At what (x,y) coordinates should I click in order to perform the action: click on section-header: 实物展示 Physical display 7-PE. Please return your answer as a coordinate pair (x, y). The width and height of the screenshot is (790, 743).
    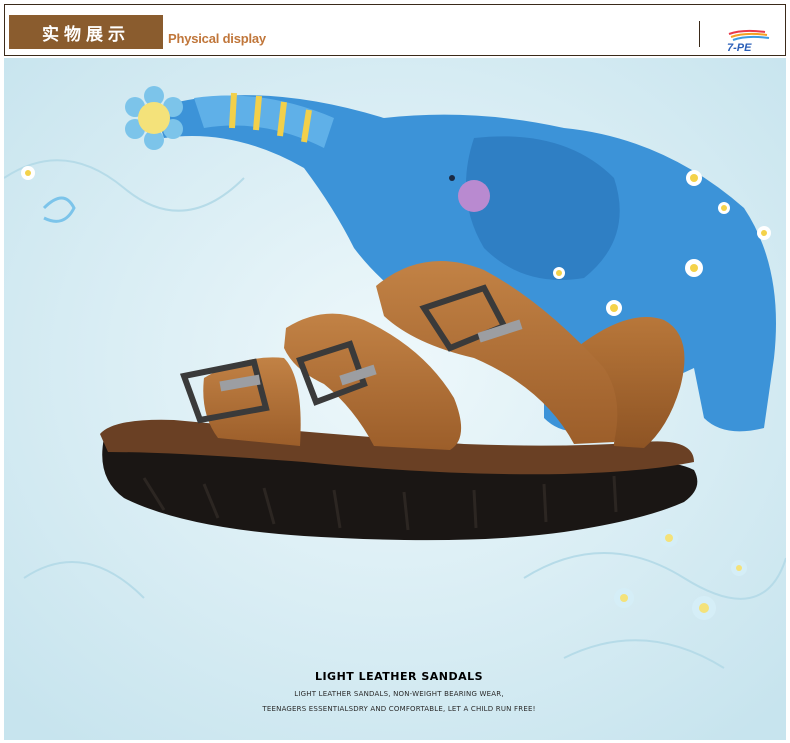
    Looking at the image, I should click on (395, 30).